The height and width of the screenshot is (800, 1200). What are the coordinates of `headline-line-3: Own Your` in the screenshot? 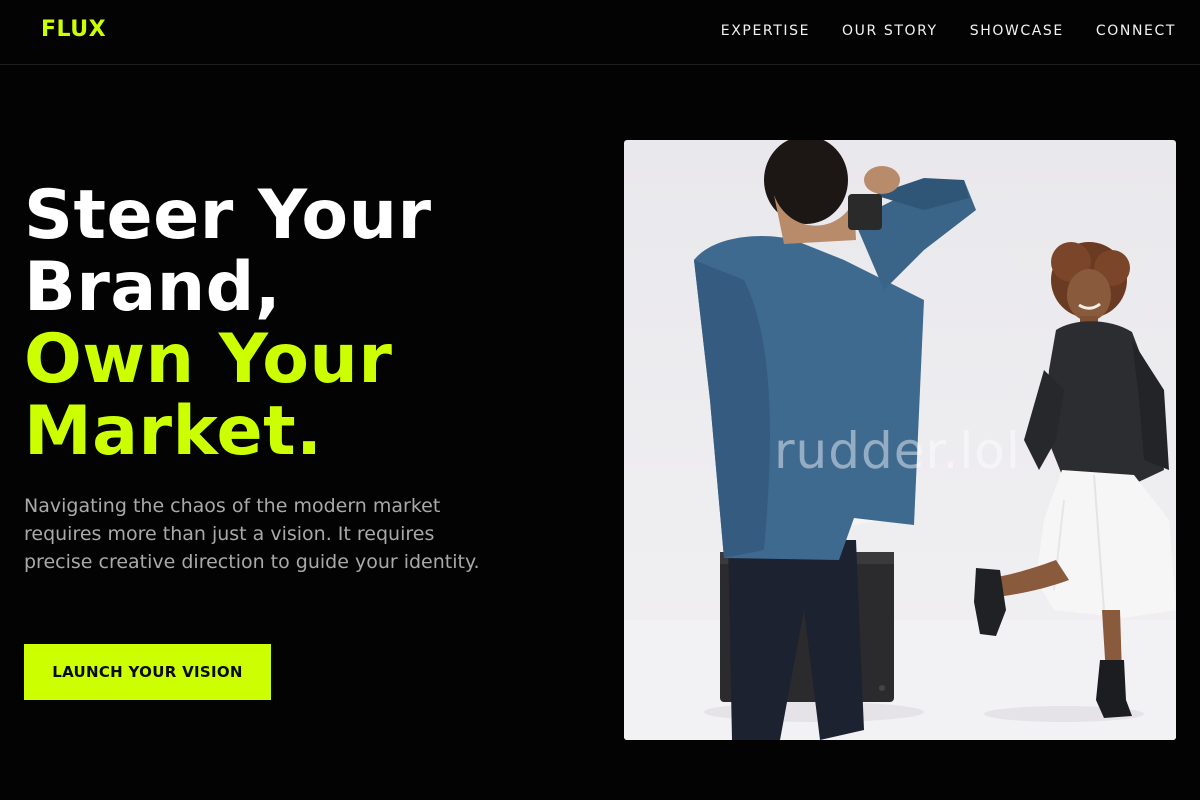 It's located at (208, 359).